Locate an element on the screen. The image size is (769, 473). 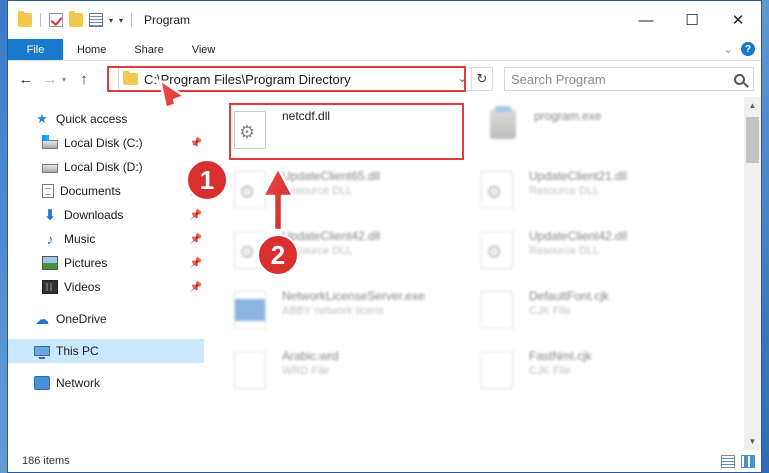
sidebar-item-label: Downloads is located at coordinates (94, 215).